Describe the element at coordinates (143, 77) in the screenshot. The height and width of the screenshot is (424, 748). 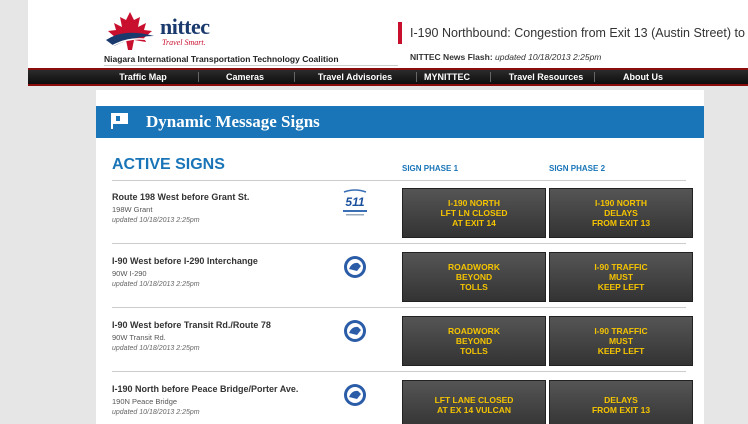
I see `nav-traffic-map: Traffic Map` at that location.